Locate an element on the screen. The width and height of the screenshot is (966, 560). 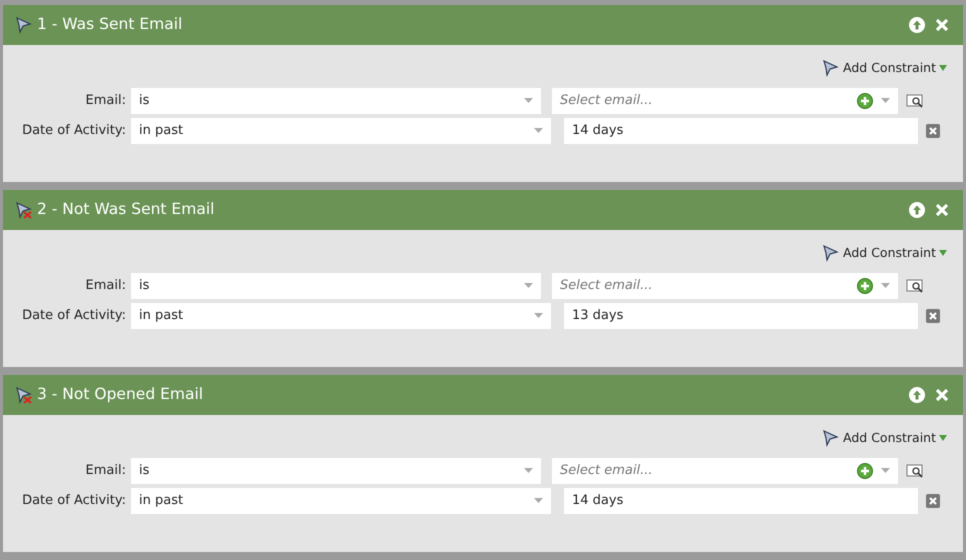
filter-title: 3 - Not Opened Email is located at coordinates (120, 395).